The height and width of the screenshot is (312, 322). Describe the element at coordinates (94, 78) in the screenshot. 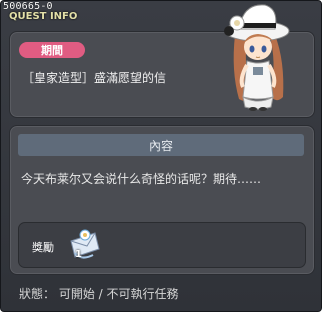

I see `quest-name: ［皇家造型］盛滿愿望的信` at that location.